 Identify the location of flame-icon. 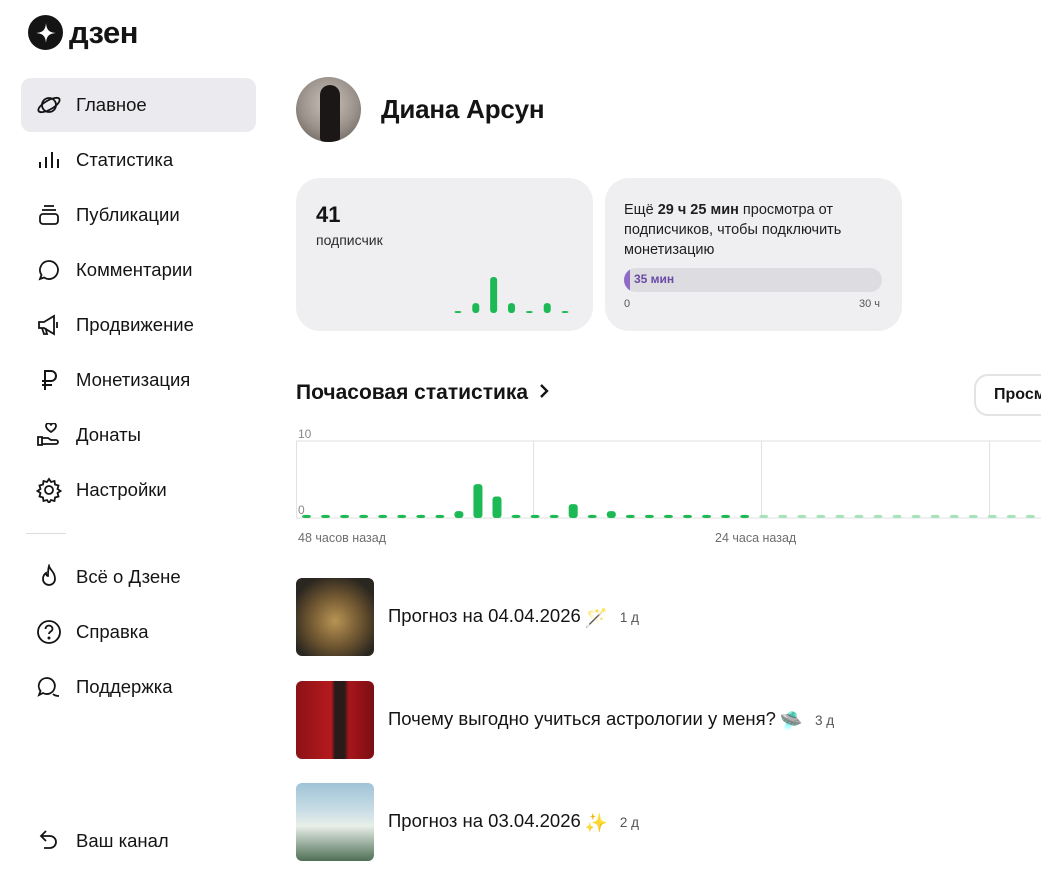
(49, 577).